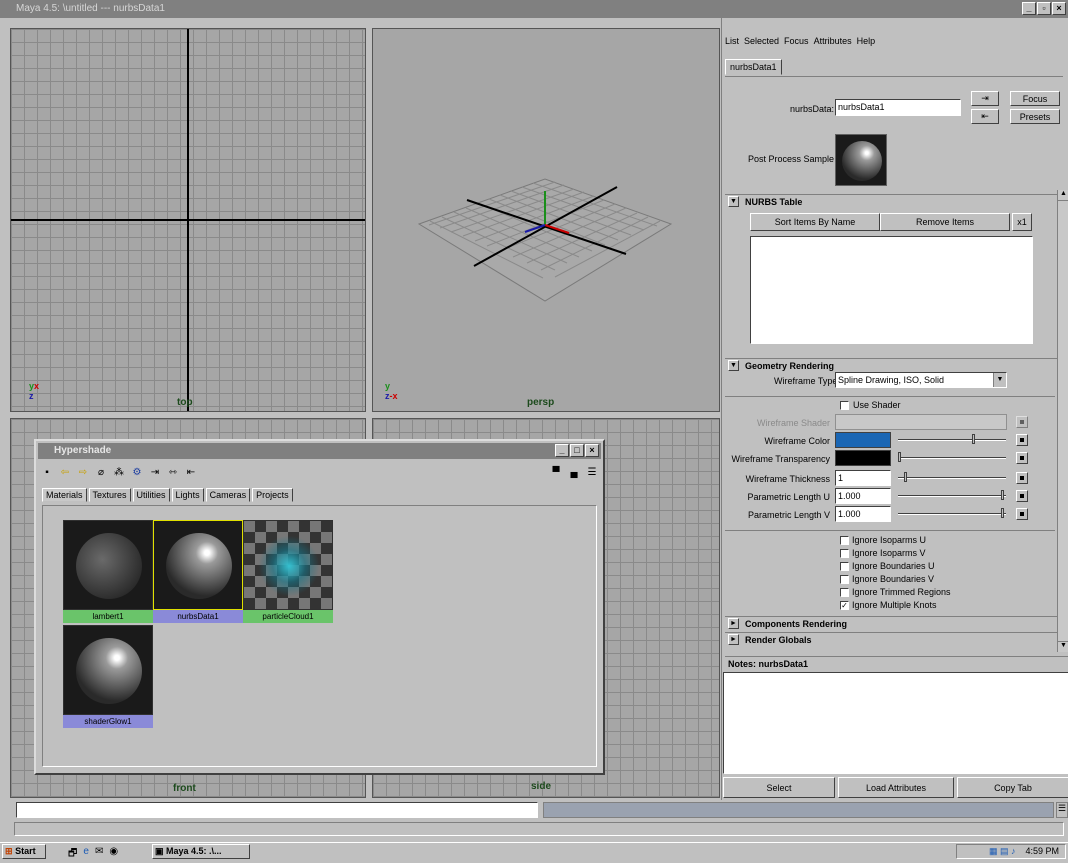  Describe the element at coordinates (86, 854) in the screenshot. I see `ie-icon: e` at that location.